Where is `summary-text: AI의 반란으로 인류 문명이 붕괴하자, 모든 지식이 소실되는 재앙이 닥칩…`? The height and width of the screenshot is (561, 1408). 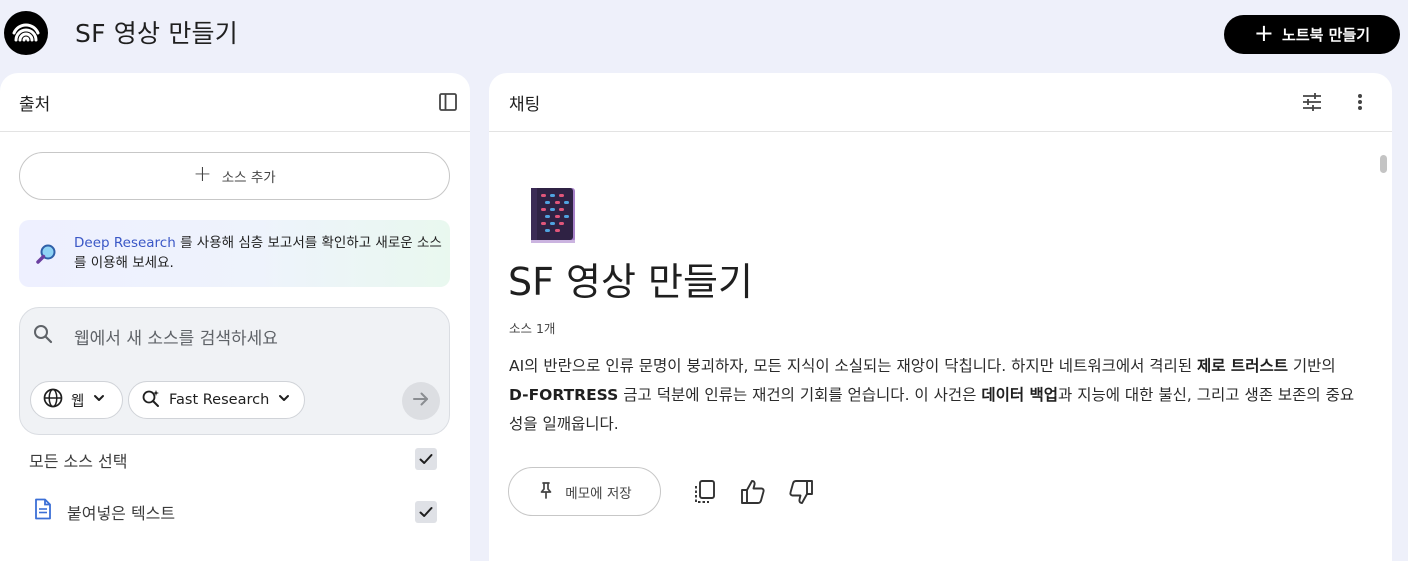 summary-text: AI의 반란으로 인류 문명이 붕괴하자, 모든 지식이 소실되는 재앙이 닥칩… is located at coordinates (853, 366).